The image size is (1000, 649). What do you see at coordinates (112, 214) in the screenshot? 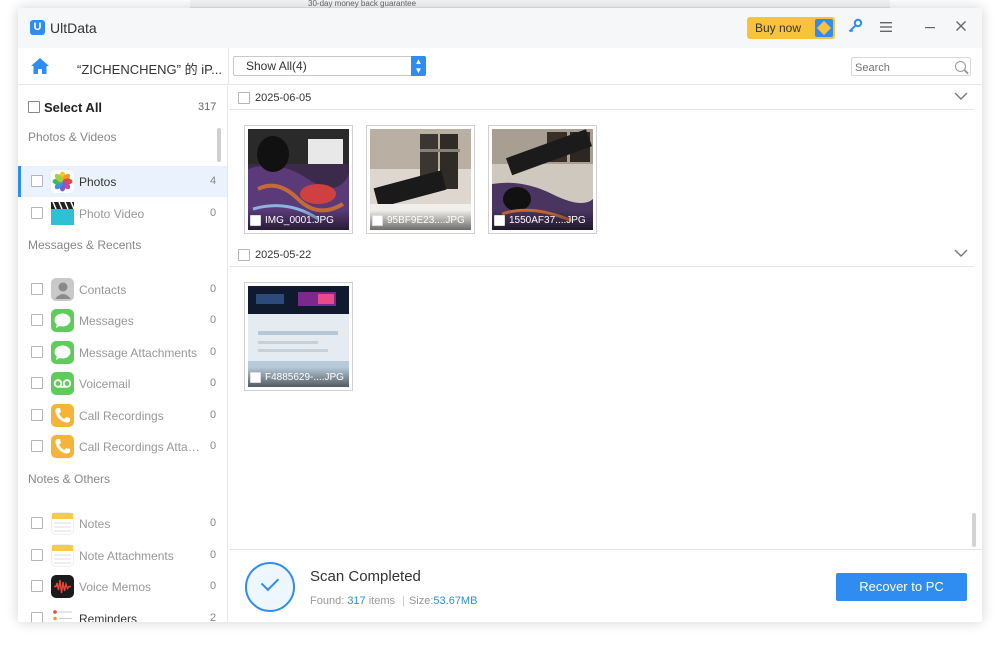
I see `sidebar-item-label: Photo Video` at bounding box center [112, 214].